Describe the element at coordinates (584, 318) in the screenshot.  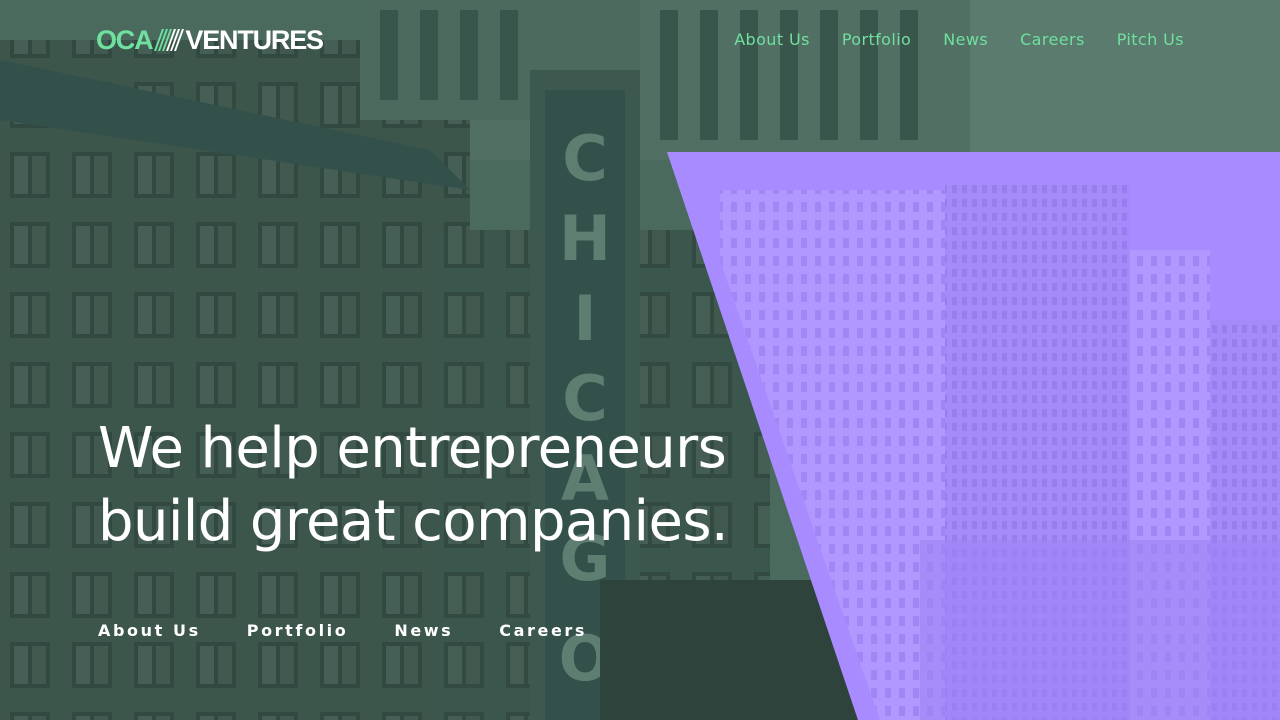
I see `svg-text: I` at that location.